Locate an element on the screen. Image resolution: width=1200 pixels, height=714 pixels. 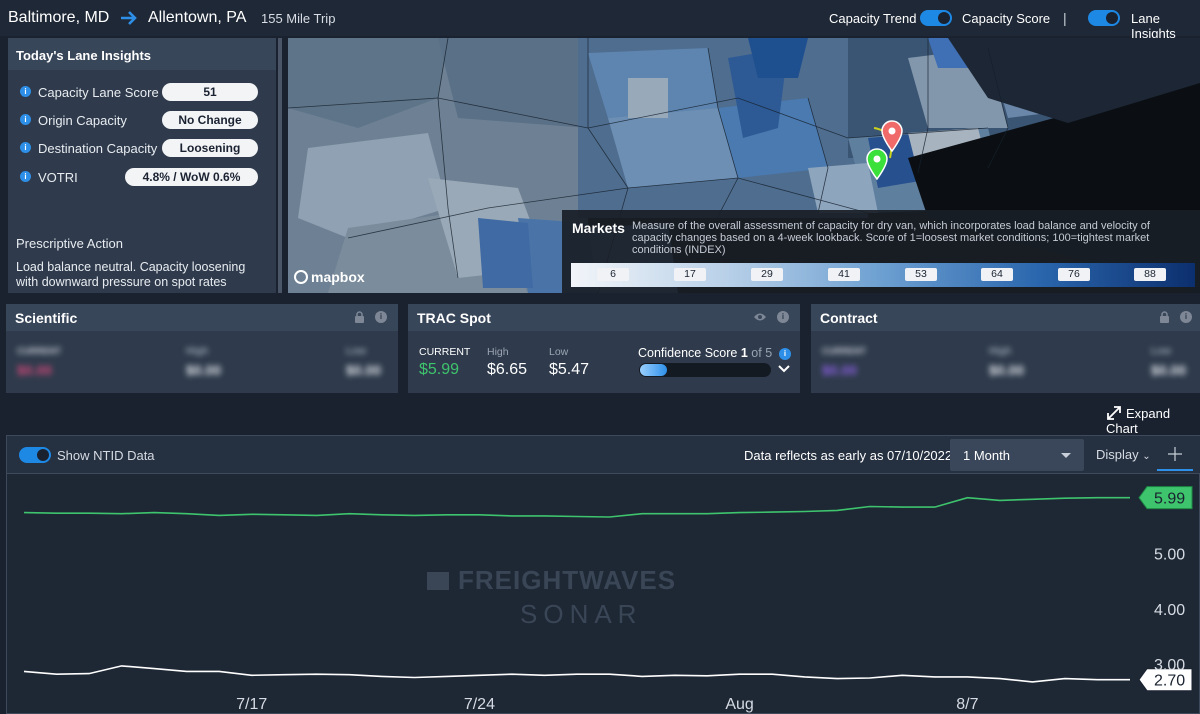
caret-down-icon is located at coordinates (1066, 455).